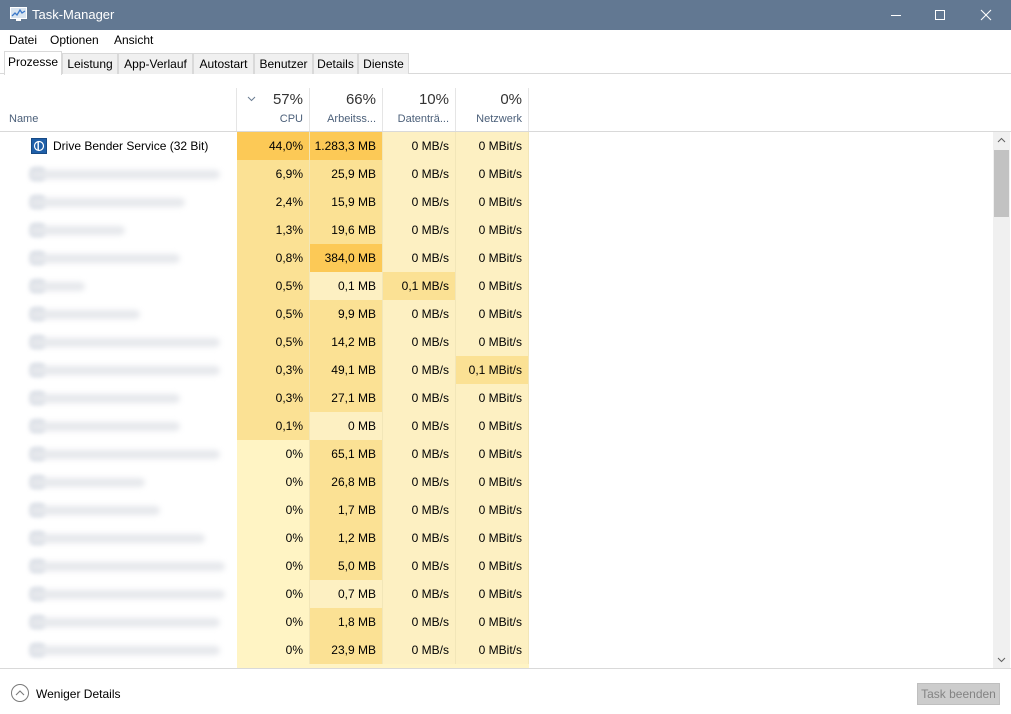 This screenshot has height=714, width=1011. Describe the element at coordinates (492, 109) in the screenshot. I see `column-network: 0% Netzwerk` at that location.